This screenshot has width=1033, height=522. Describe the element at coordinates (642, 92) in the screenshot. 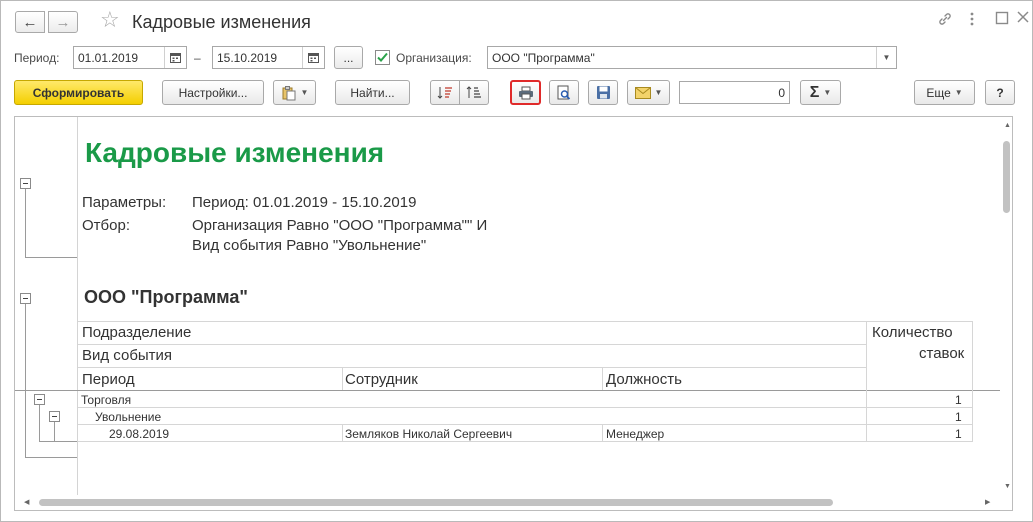

I see `envelope-icon` at that location.